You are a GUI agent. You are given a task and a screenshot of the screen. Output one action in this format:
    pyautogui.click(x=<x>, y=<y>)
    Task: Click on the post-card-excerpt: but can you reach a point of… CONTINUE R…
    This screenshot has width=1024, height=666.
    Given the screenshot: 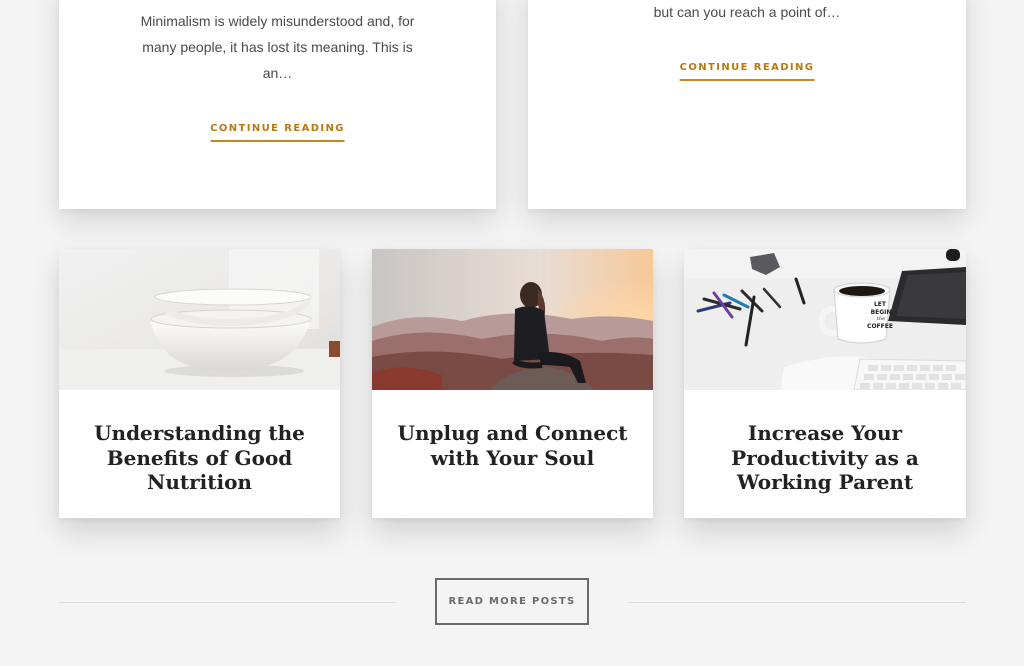 What is the action you would take?
    pyautogui.click(x=747, y=104)
    